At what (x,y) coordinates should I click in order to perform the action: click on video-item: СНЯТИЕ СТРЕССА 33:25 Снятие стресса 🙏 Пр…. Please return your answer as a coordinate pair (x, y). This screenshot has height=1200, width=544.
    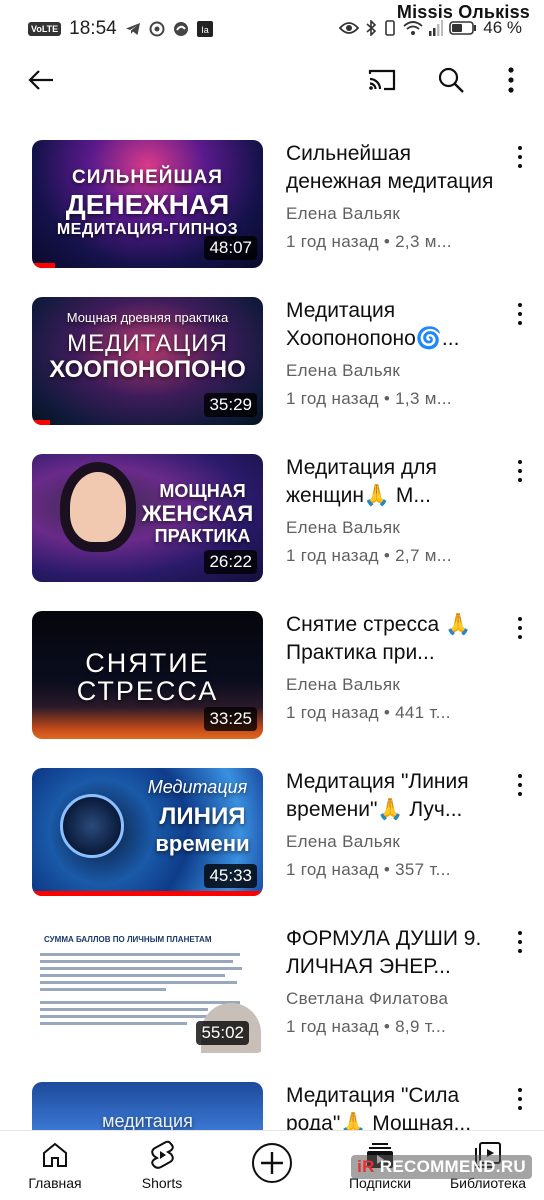
    Looking at the image, I should click on (272, 677).